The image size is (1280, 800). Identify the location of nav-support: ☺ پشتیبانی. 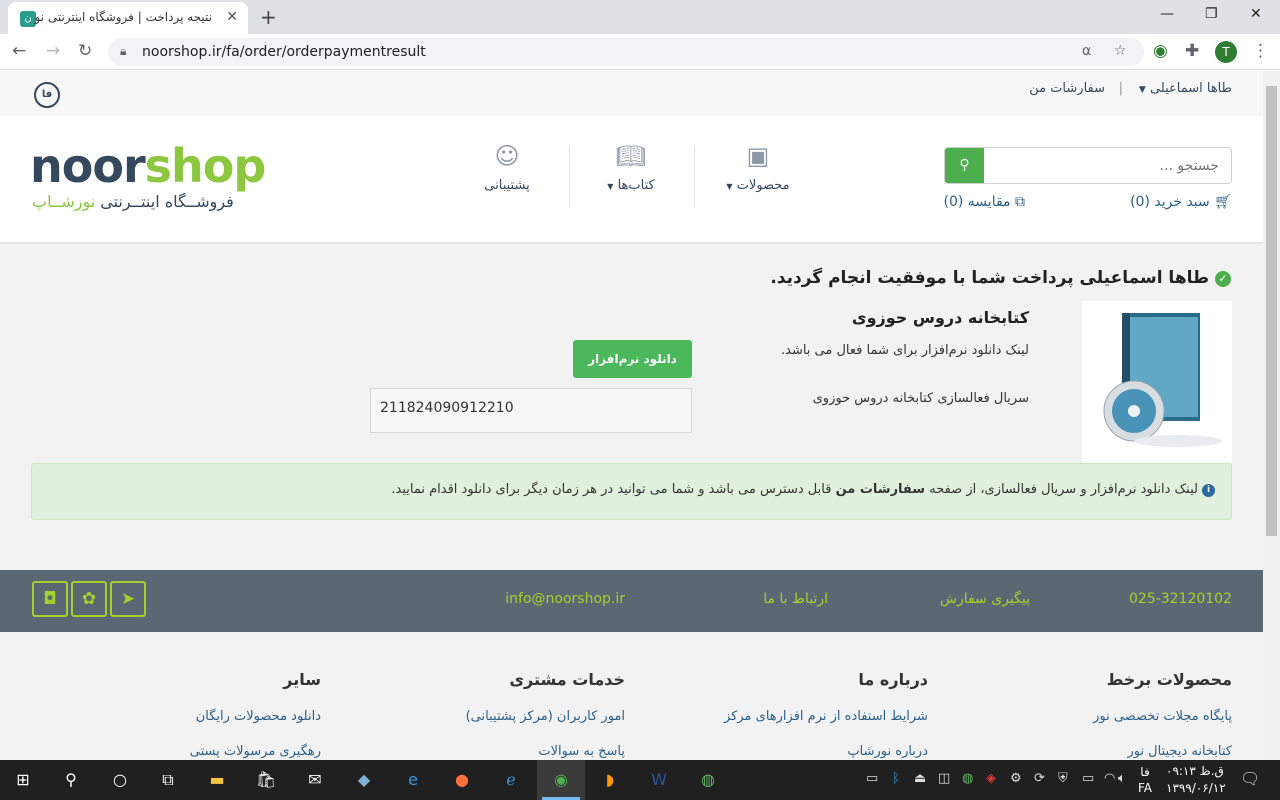
(507, 167).